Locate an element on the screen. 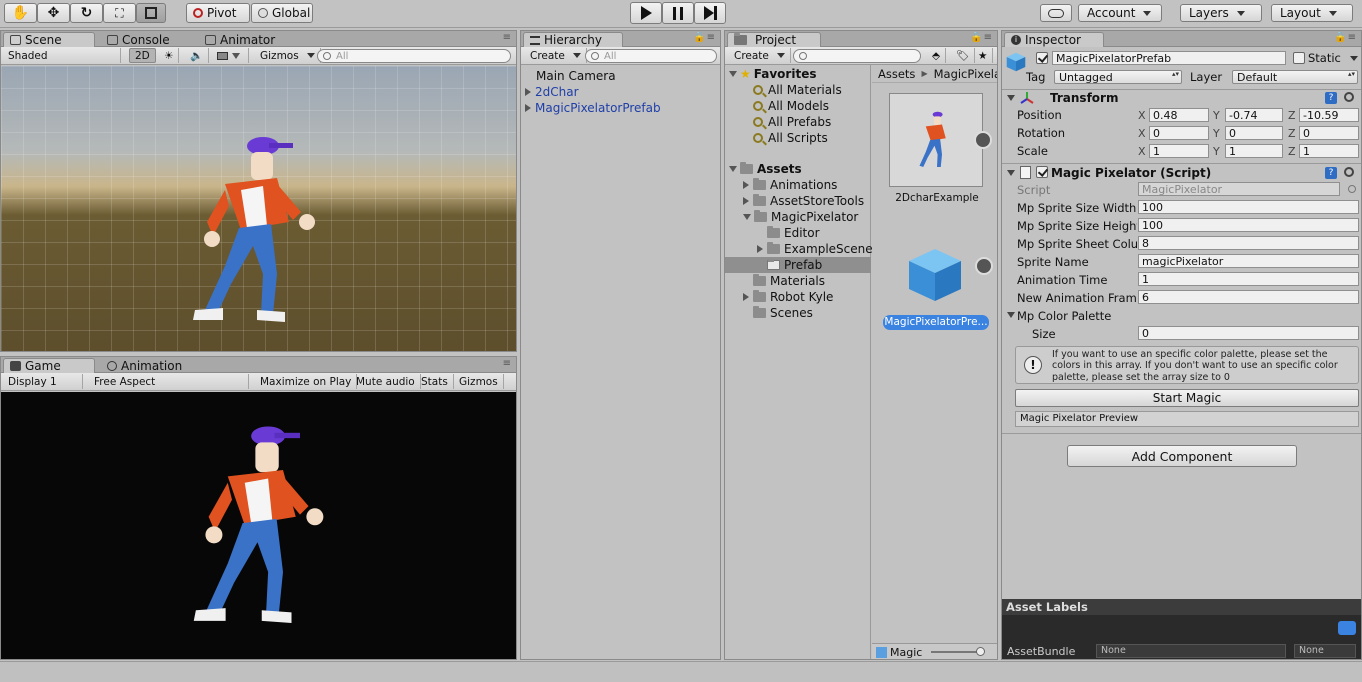 Image resolution: width=1362 pixels, height=682 pixels. new-animation-frames-input: 6 is located at coordinates (1248, 297).